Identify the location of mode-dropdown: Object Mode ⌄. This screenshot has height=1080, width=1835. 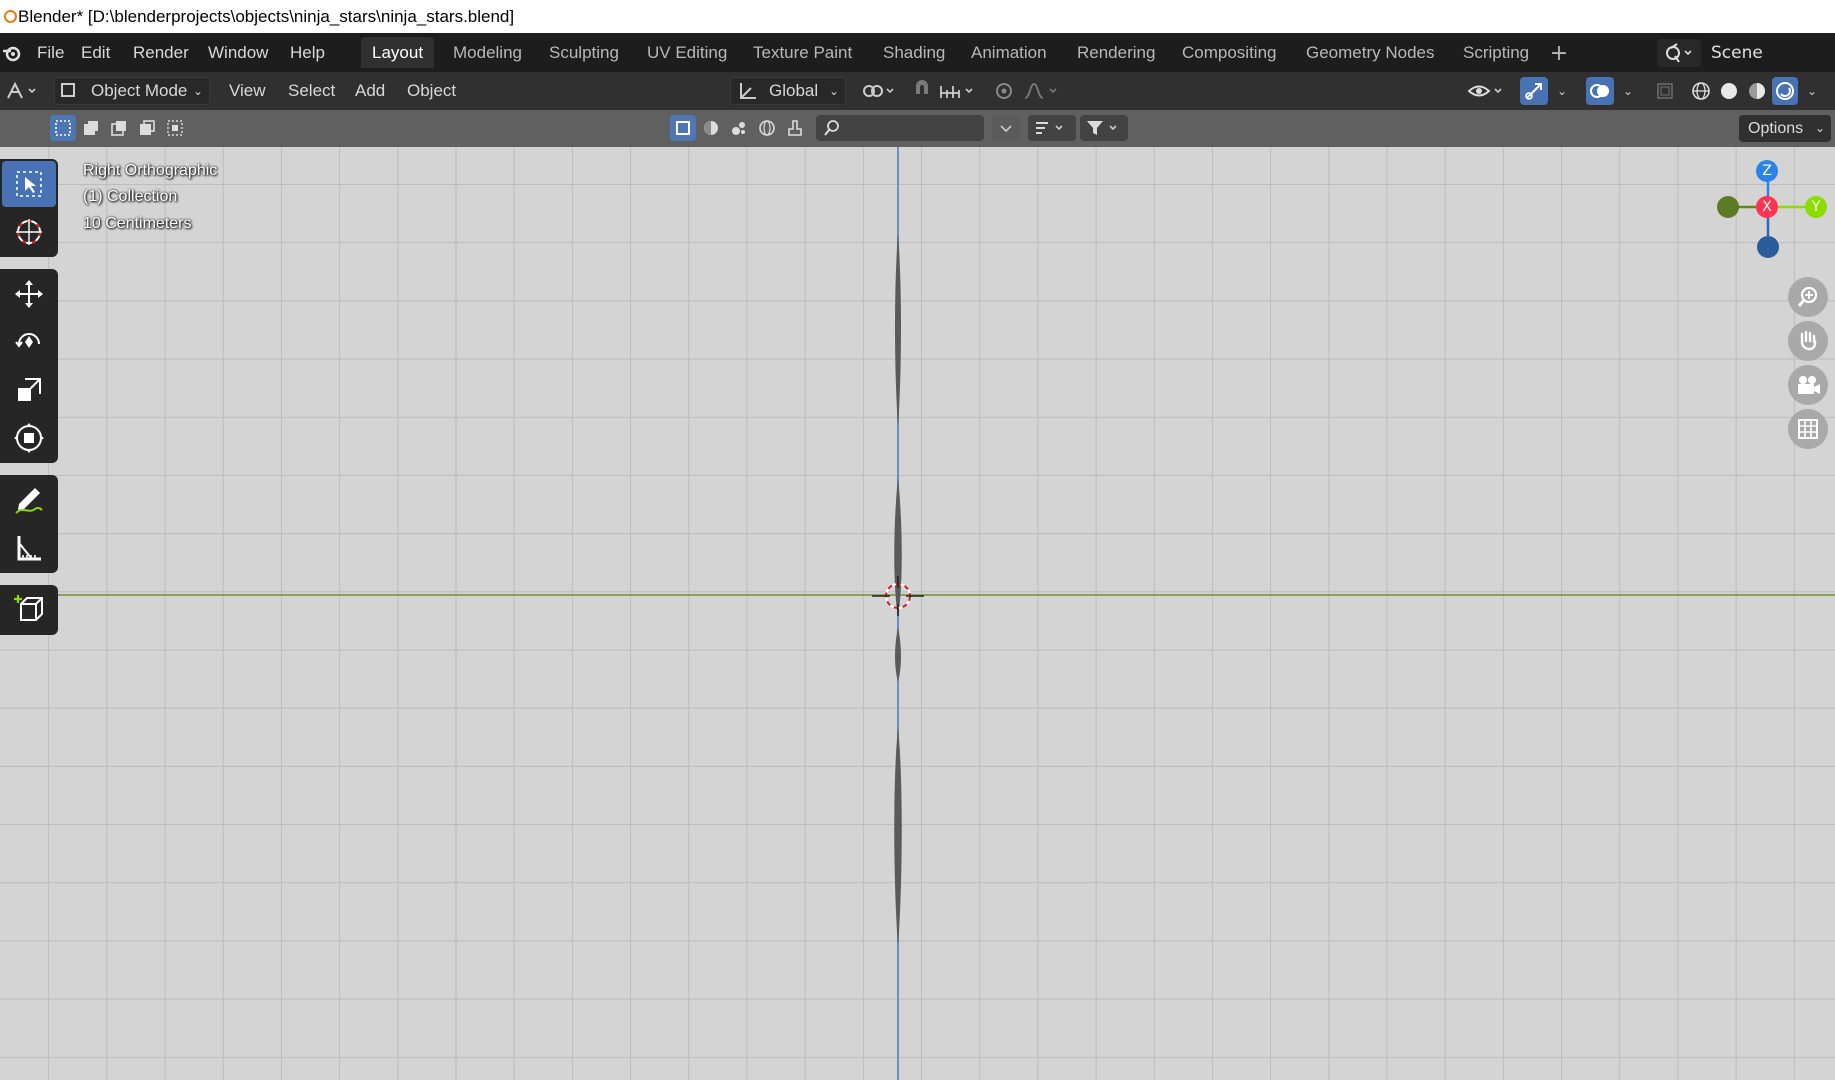
(132, 91).